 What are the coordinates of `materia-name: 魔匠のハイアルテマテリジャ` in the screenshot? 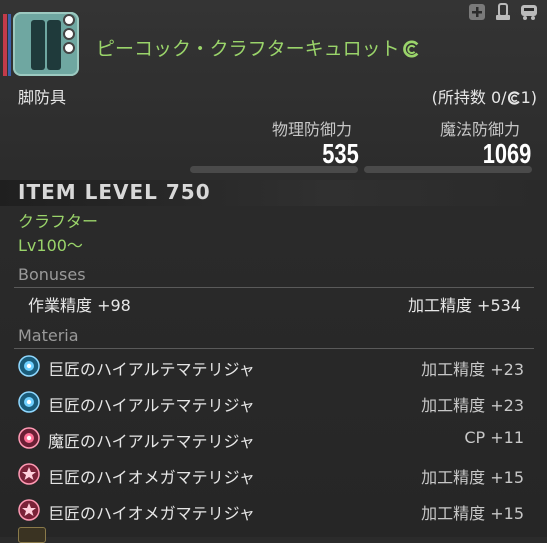 It's located at (151, 441).